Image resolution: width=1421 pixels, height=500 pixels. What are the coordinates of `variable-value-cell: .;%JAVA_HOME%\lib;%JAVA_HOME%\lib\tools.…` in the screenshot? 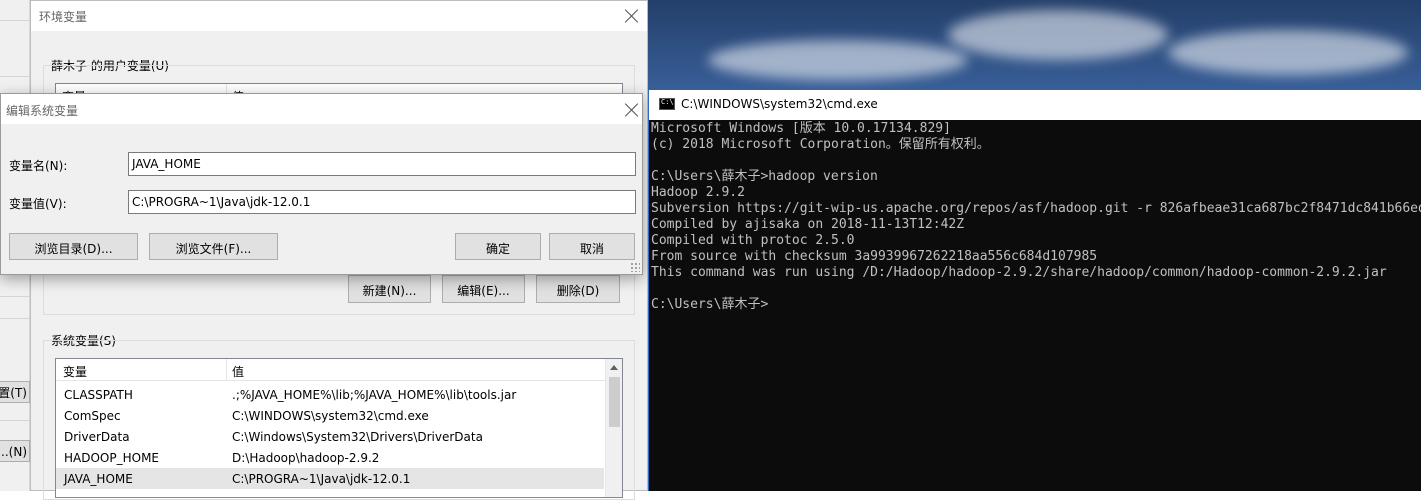 It's located at (374, 395).